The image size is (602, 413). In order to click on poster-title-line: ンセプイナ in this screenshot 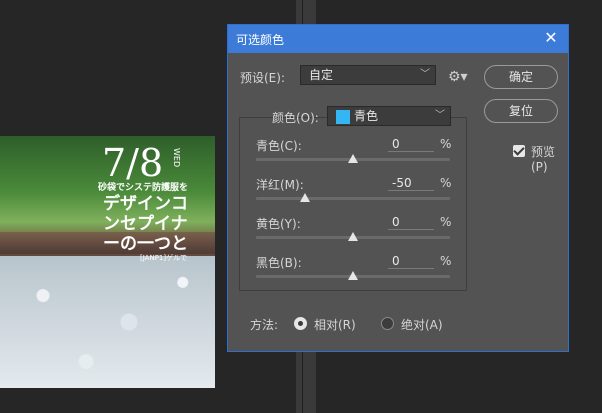, I will do `click(145, 224)`.